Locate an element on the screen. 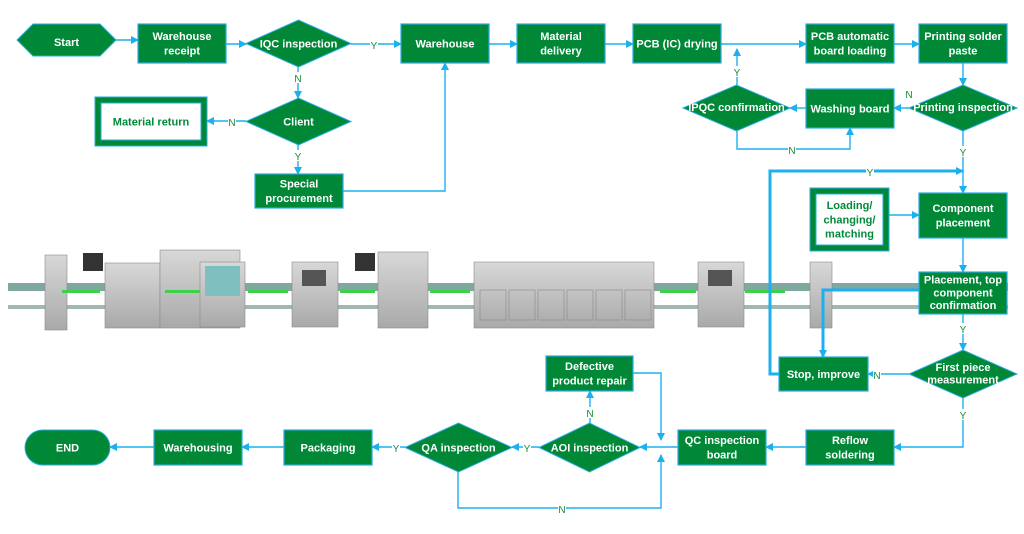 This screenshot has height=534, width=1024. node-material-return: Material return is located at coordinates (151, 121).